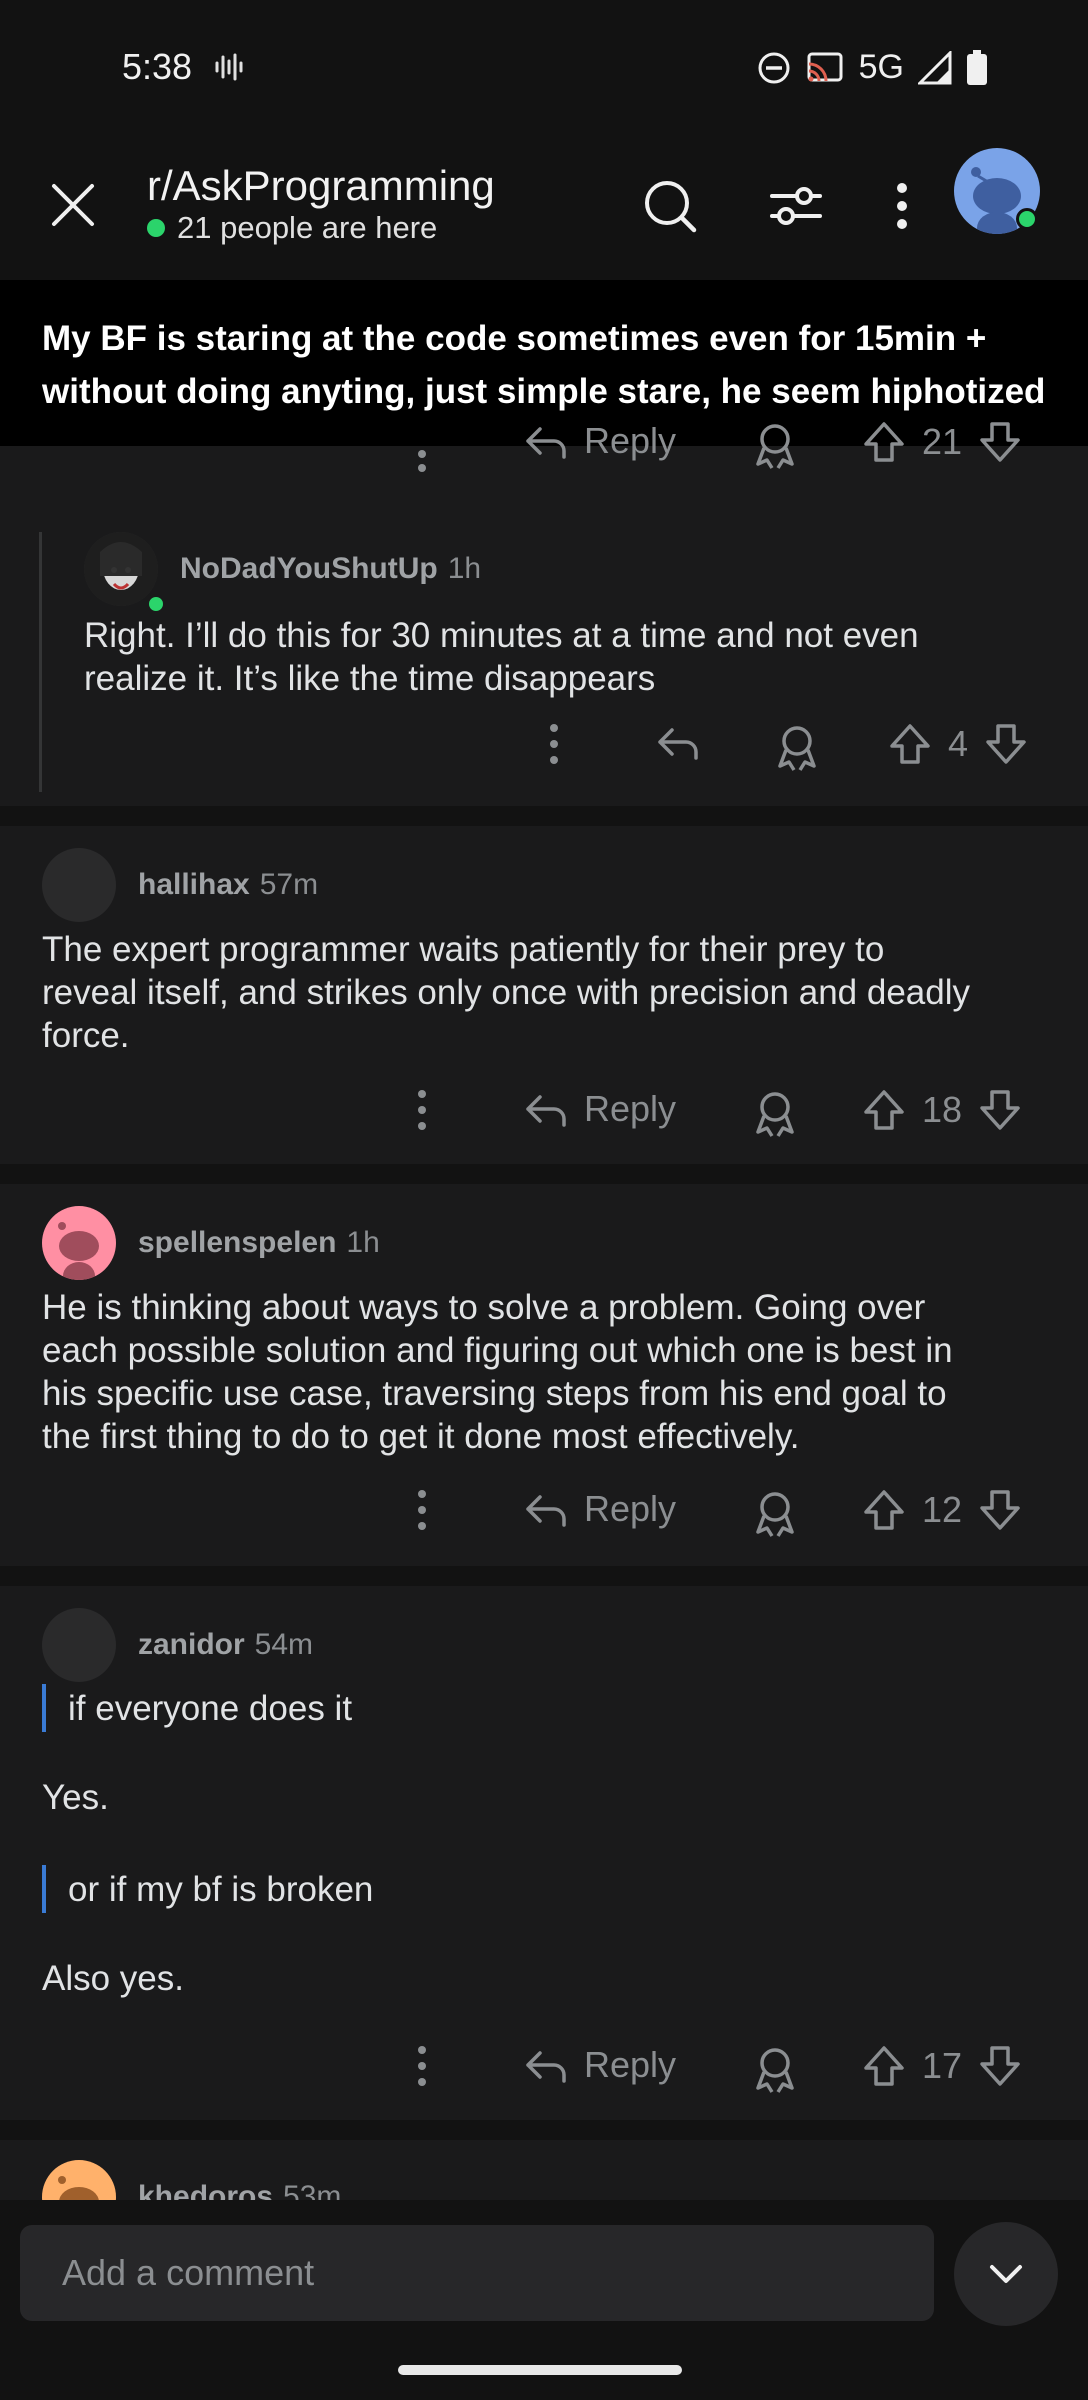 The height and width of the screenshot is (2400, 1088). I want to click on vote-count: 18, so click(942, 1109).